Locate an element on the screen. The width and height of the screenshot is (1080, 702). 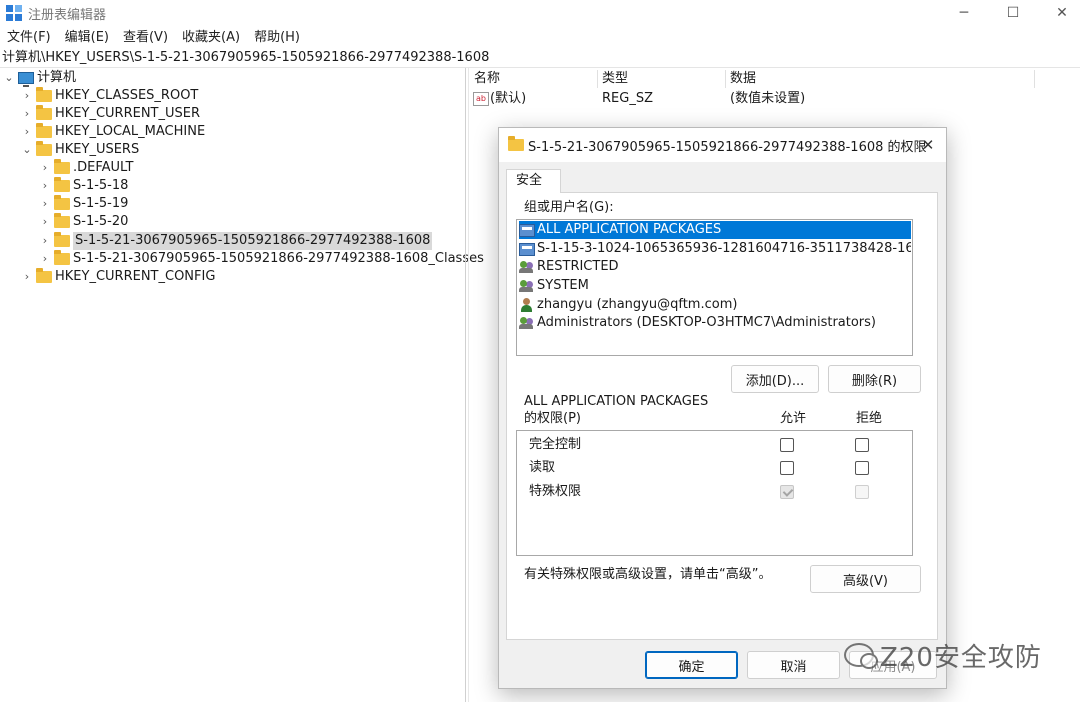
advanced-button: 高级(V) is located at coordinates (865, 579).